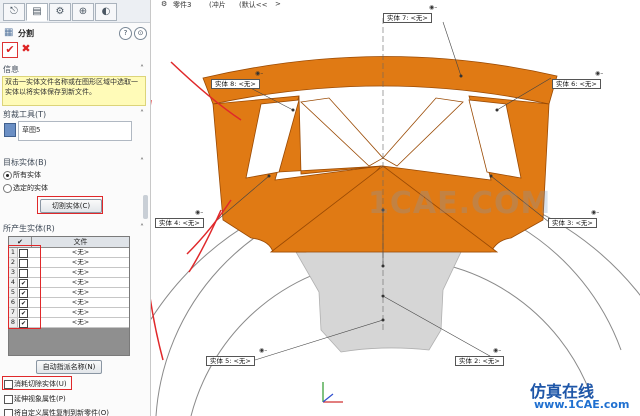 The width and height of the screenshot is (640, 416). Describe the element at coordinates (70, 205) in the screenshot. I see `annotation-box-cut-button` at that location.